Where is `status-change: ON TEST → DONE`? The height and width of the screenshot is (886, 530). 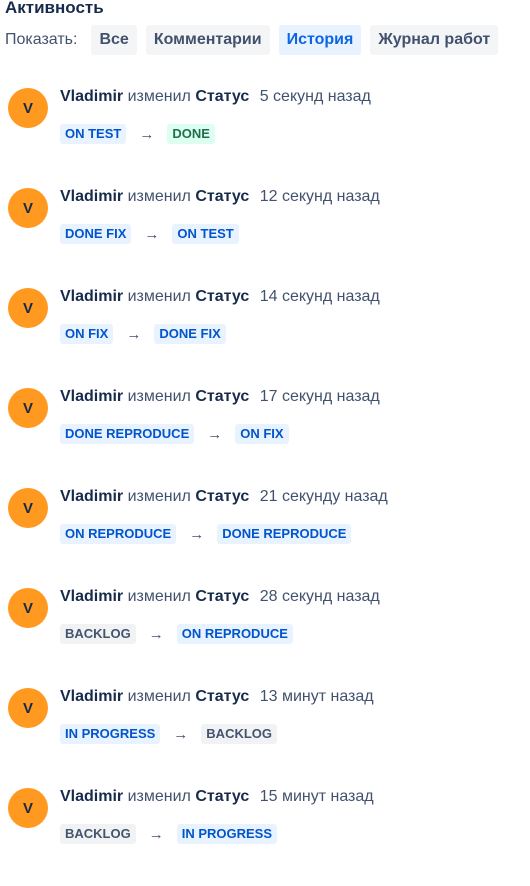 status-change: ON TEST → DONE is located at coordinates (137, 134).